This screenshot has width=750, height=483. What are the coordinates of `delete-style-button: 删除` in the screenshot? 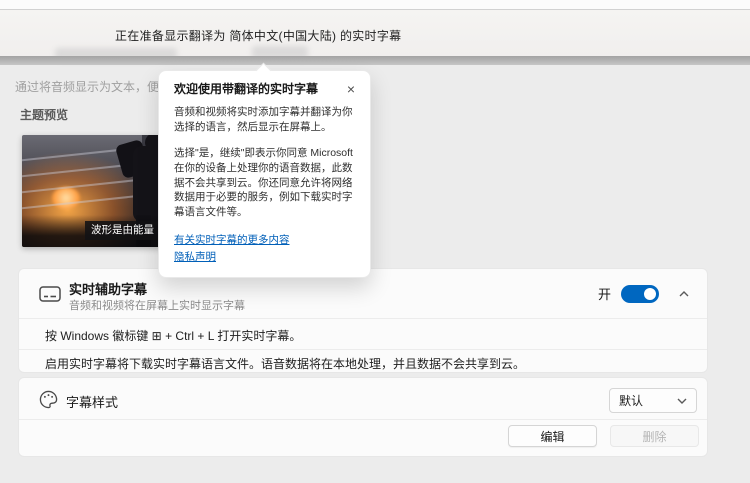 It's located at (654, 436).